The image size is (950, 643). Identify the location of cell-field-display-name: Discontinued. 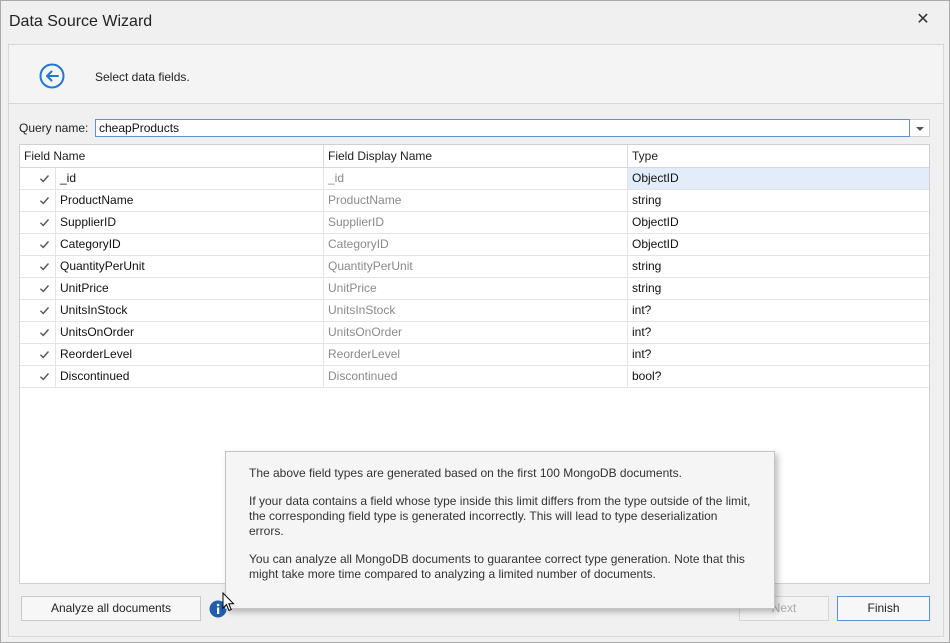
(476, 376).